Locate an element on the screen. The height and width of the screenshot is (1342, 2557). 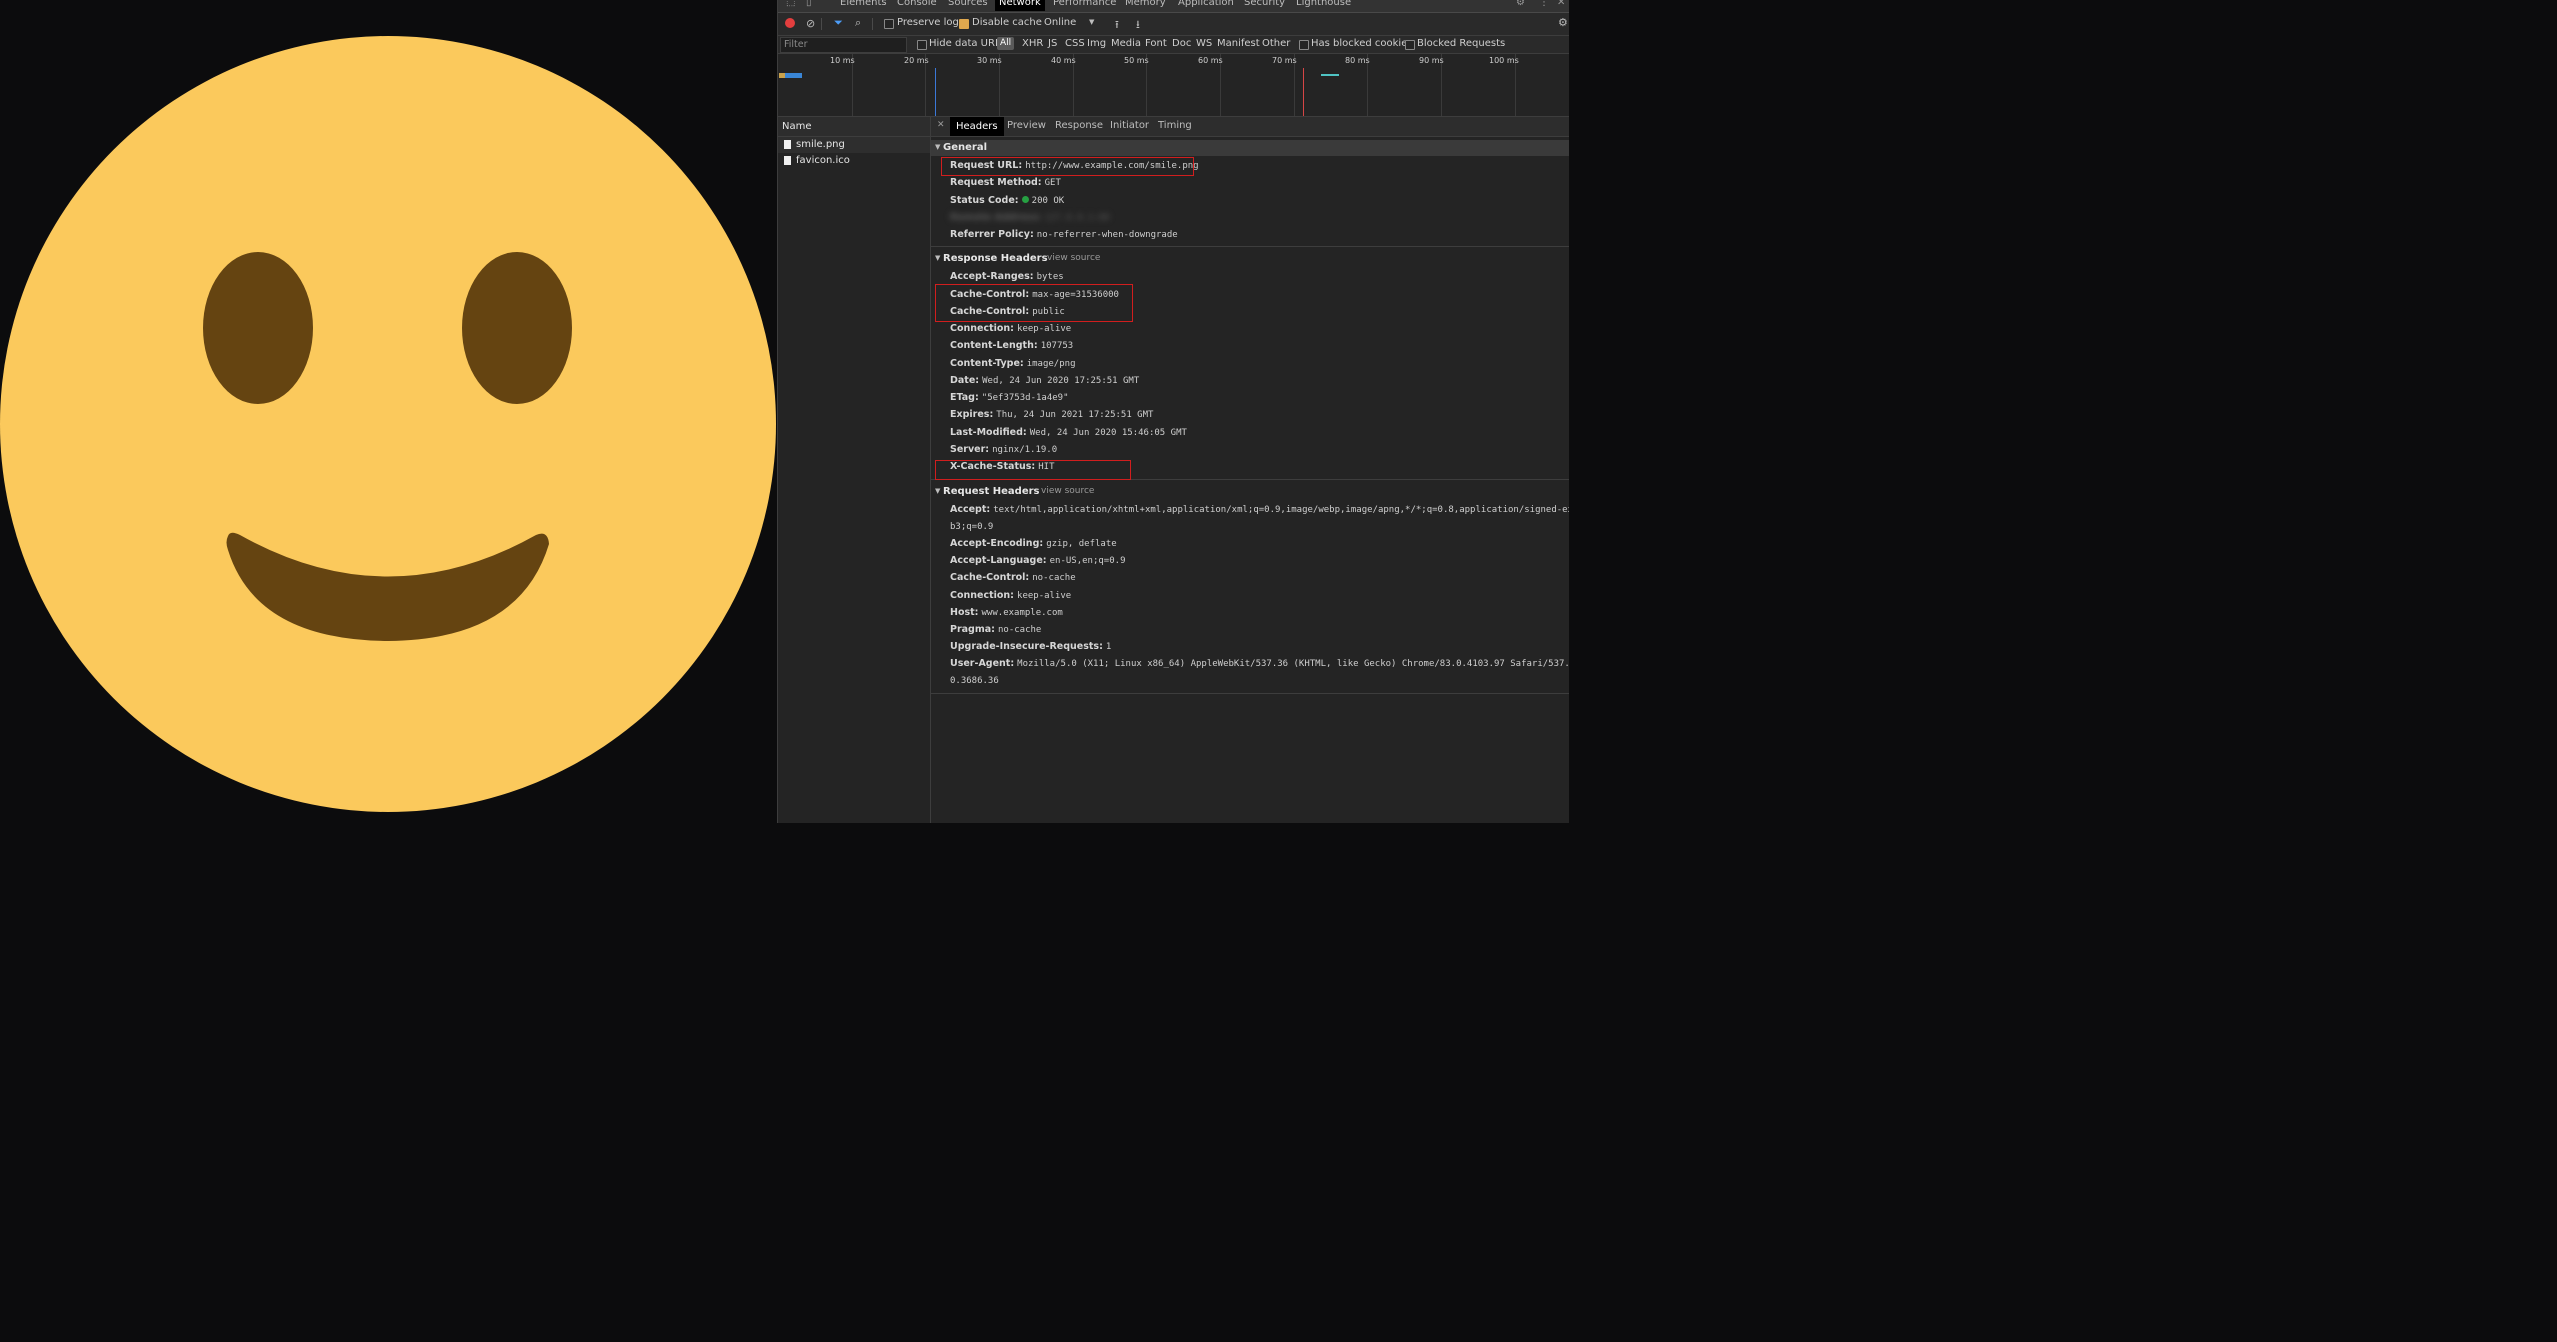
header-row: Content-Length: 107753 is located at coordinates (1011, 345).